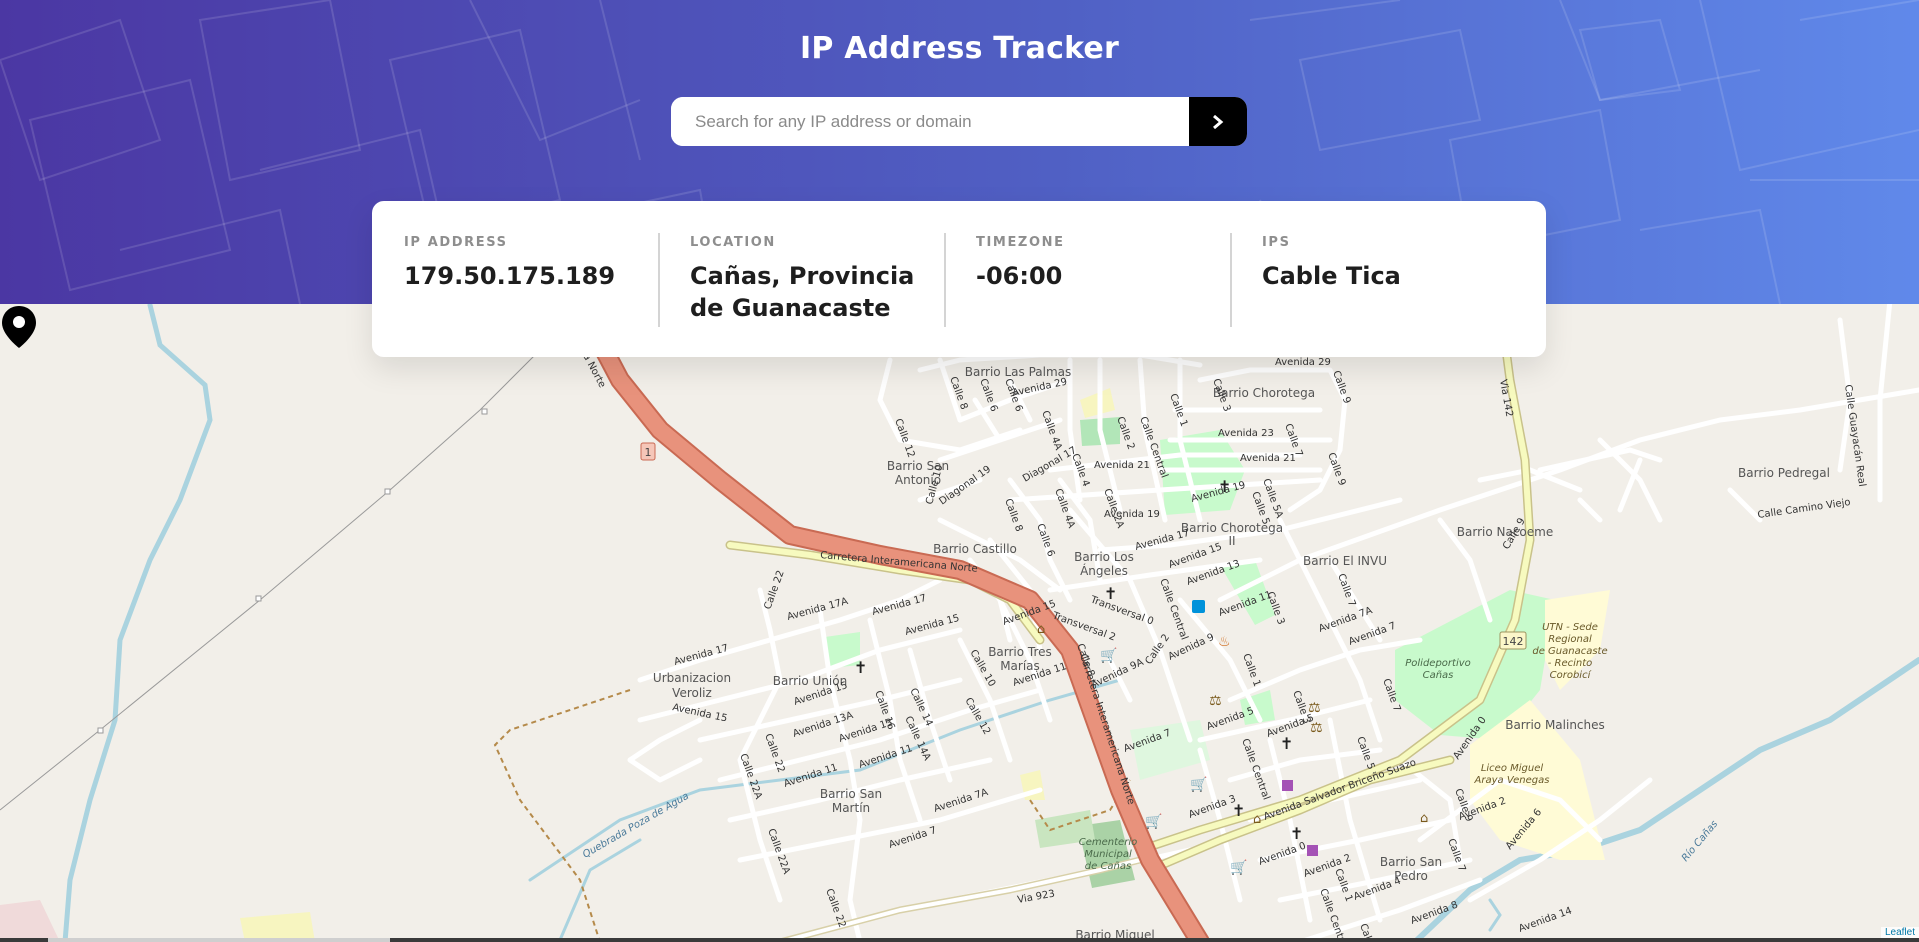 This screenshot has height=942, width=1919. Describe the element at coordinates (1013, 515) in the screenshot. I see `map-label: Calle 8` at that location.